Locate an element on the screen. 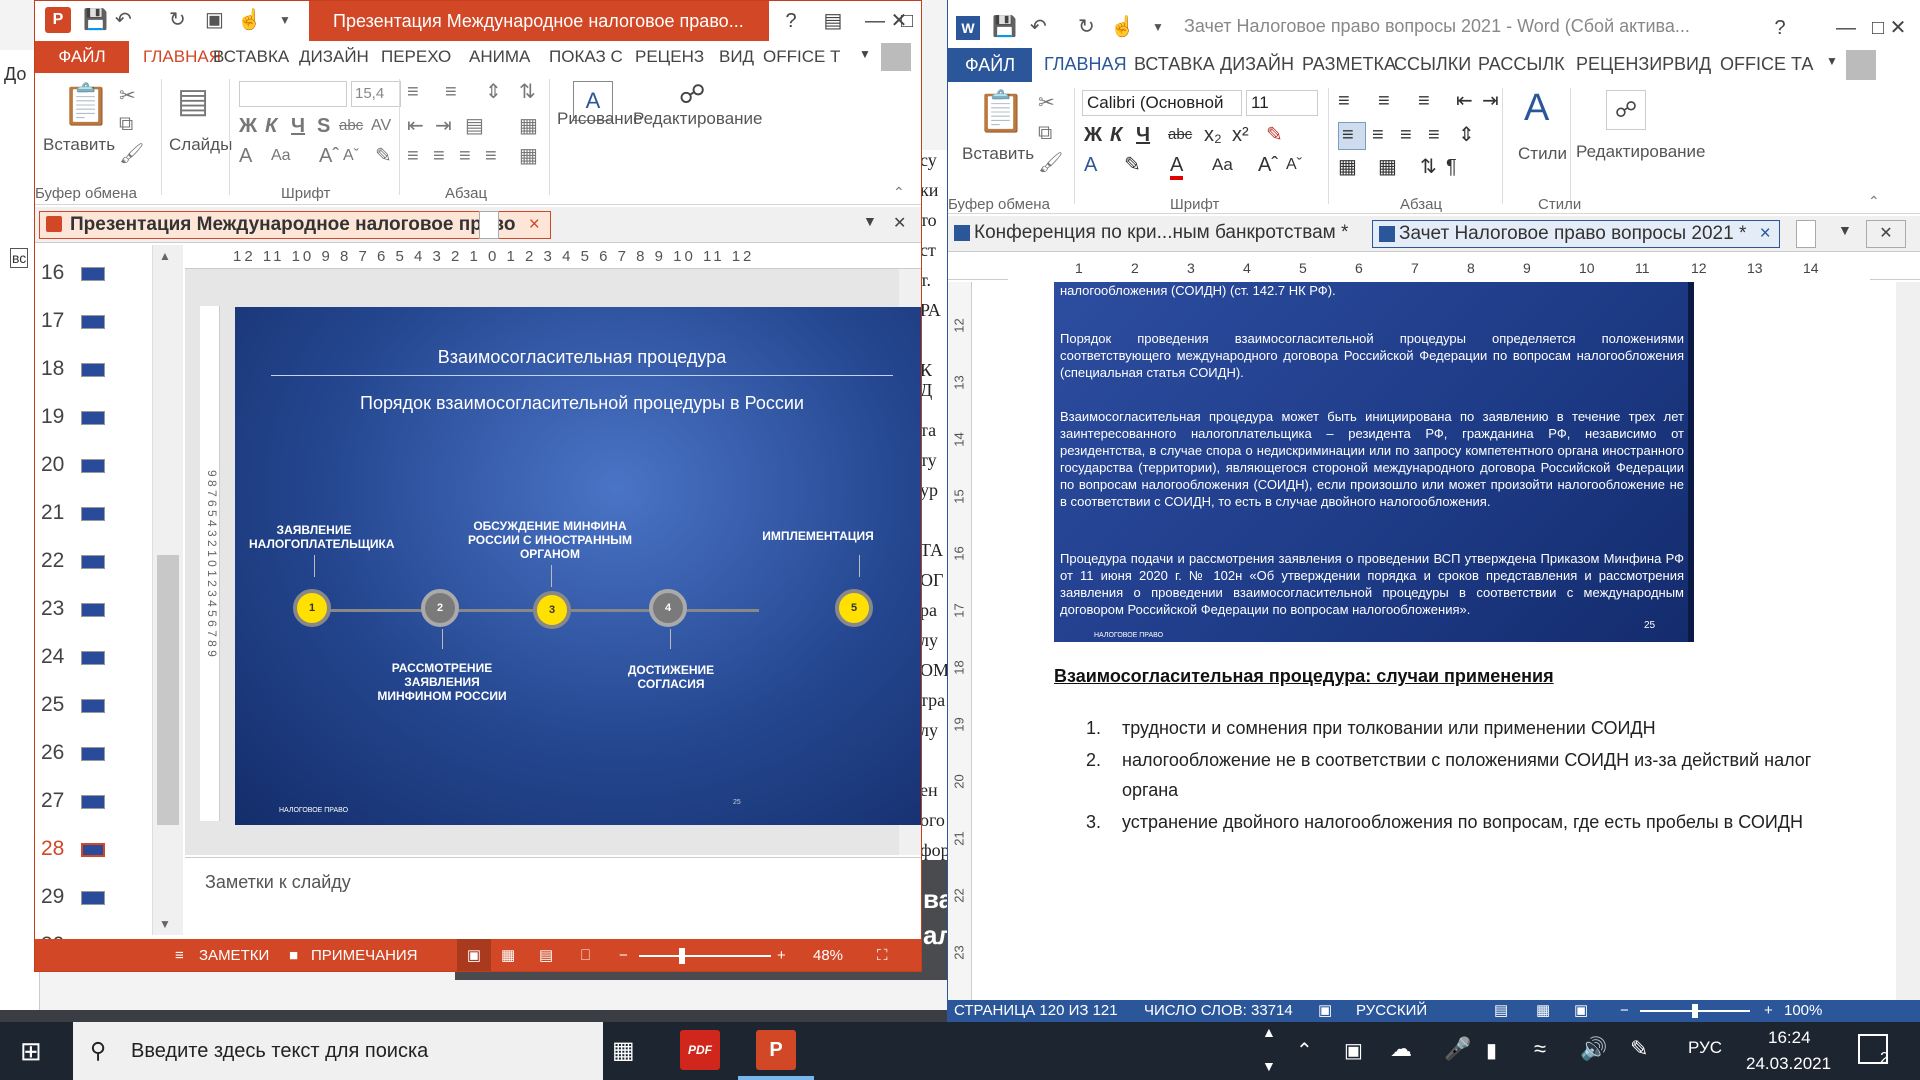  zoom-in-icon: + is located at coordinates (781, 955).